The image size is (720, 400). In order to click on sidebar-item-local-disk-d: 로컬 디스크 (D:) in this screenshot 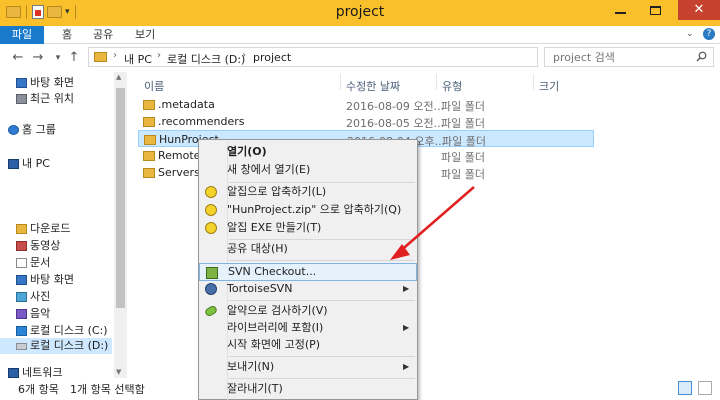, I will do `click(56, 346)`.